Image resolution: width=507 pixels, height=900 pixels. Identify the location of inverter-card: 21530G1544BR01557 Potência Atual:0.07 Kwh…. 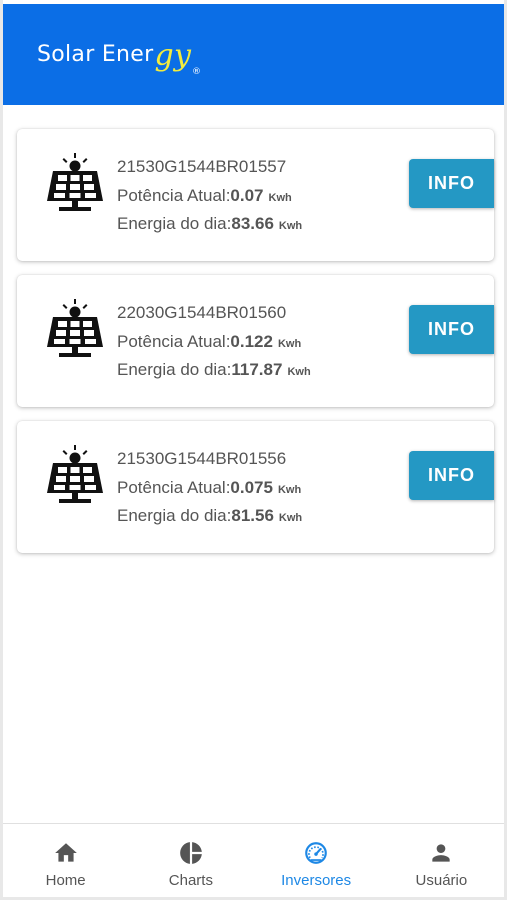
(255, 195).